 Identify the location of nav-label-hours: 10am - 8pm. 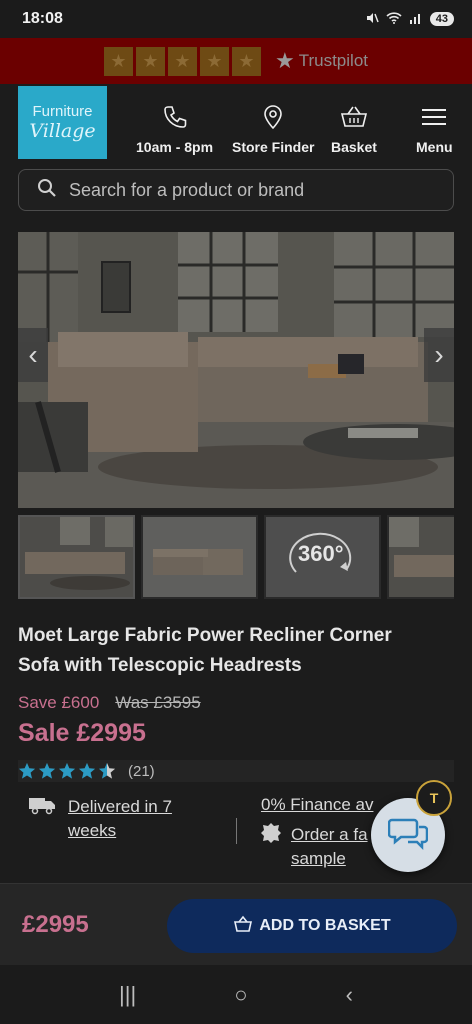
(175, 147).